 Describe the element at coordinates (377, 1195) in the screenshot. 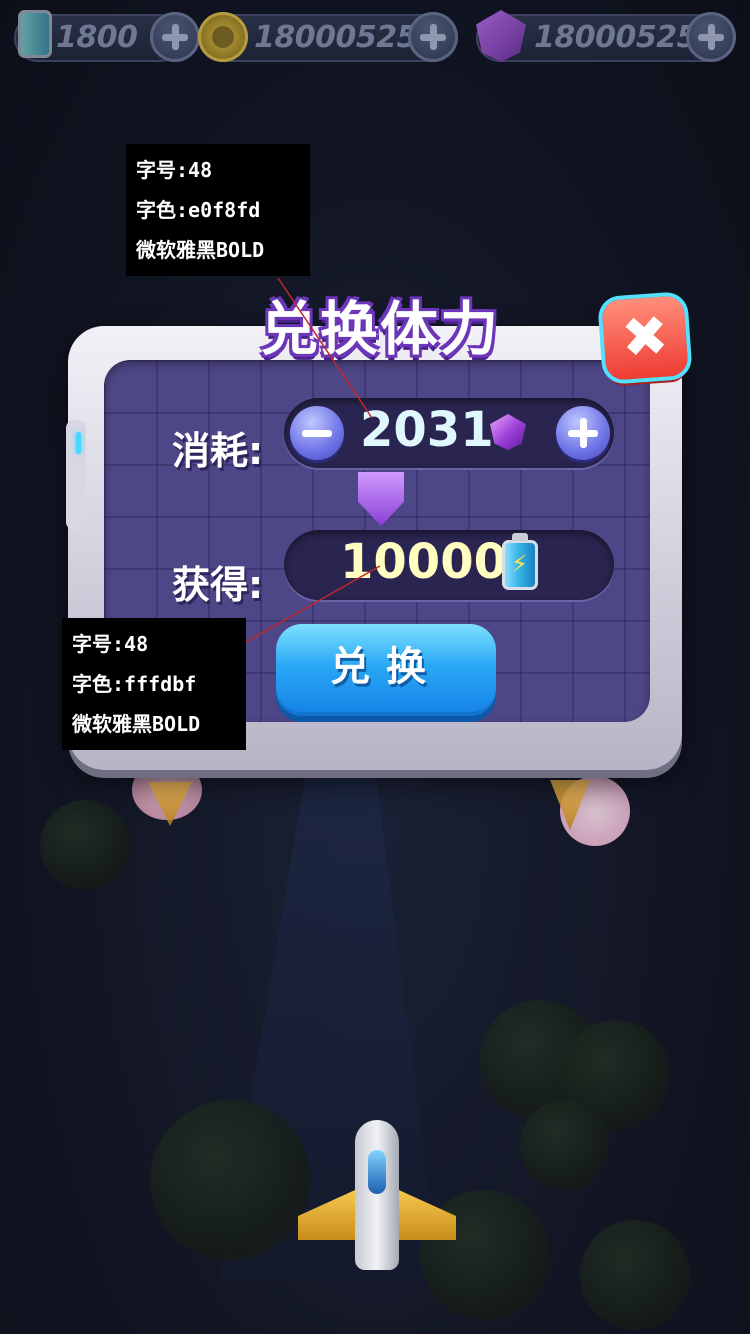

I see `player-plane` at that location.